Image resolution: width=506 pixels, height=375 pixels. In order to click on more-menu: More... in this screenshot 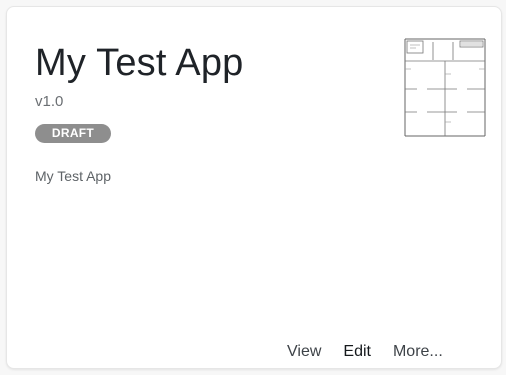, I will do `click(418, 352)`.